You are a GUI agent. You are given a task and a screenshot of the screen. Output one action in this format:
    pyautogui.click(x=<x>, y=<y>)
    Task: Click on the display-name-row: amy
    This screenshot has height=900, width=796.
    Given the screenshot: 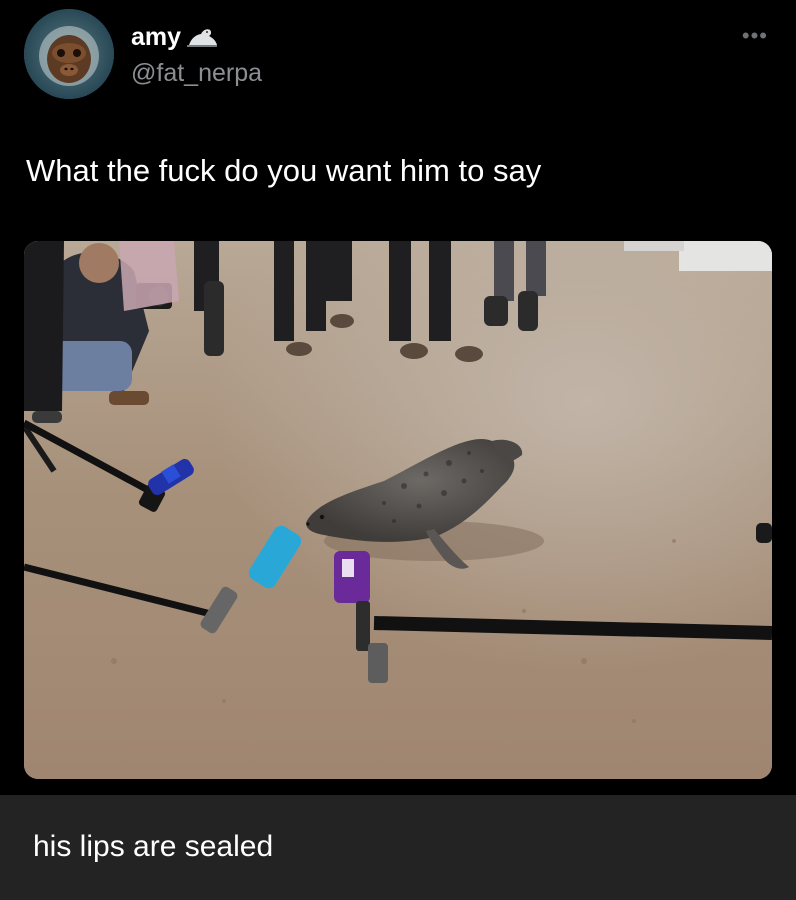 What is the action you would take?
    pyautogui.click(x=175, y=37)
    